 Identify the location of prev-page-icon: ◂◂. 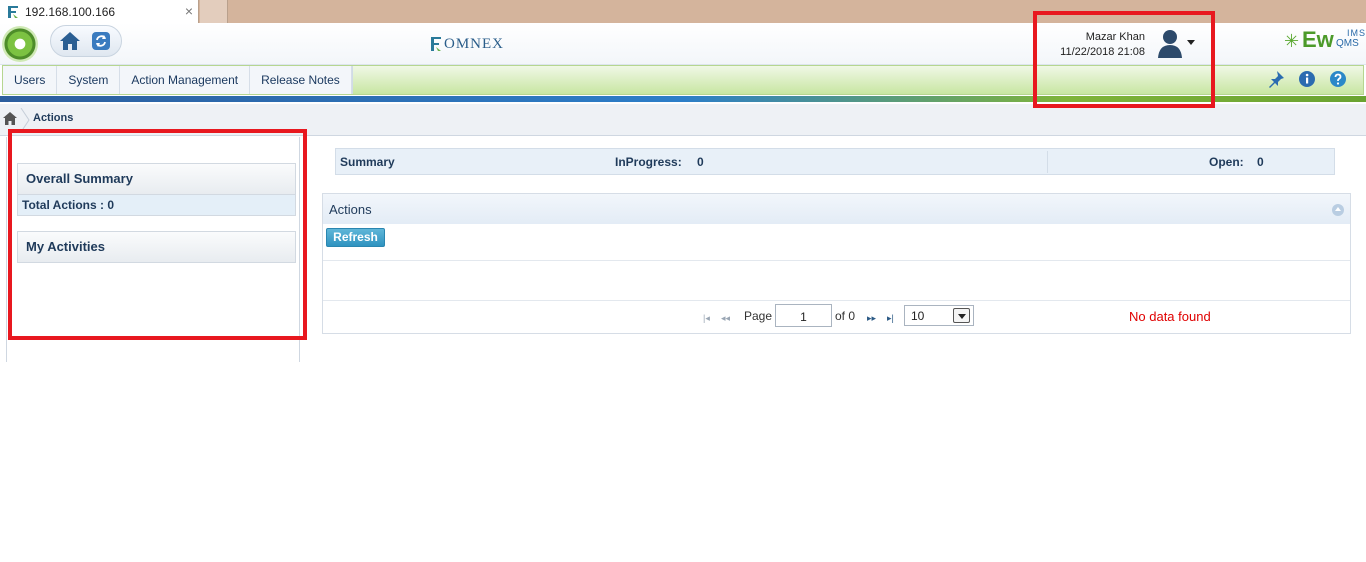
(725, 318).